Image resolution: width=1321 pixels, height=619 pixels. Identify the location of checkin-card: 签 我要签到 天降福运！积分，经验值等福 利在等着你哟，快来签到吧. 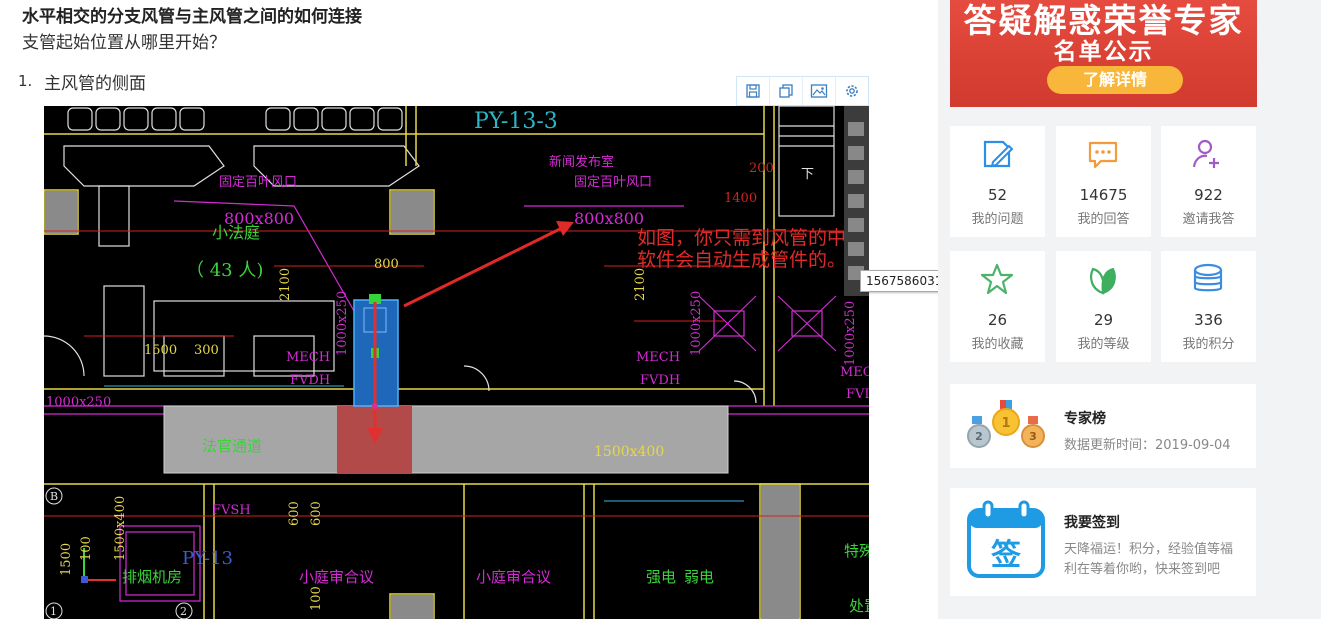
(1103, 542).